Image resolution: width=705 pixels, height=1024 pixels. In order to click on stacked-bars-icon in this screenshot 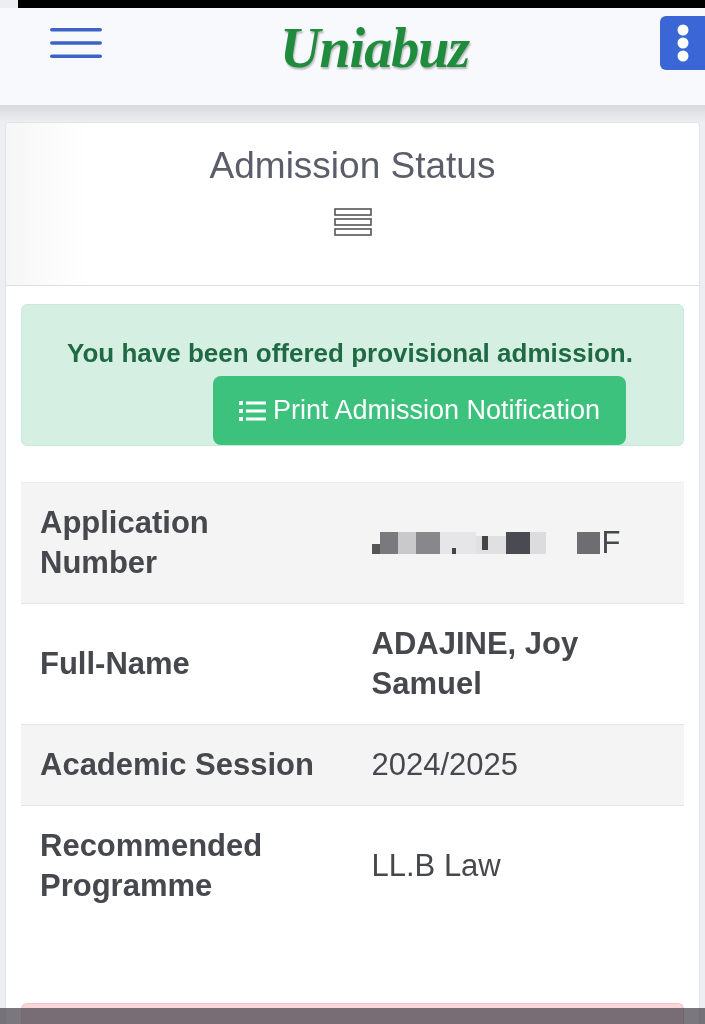, I will do `click(352, 222)`.